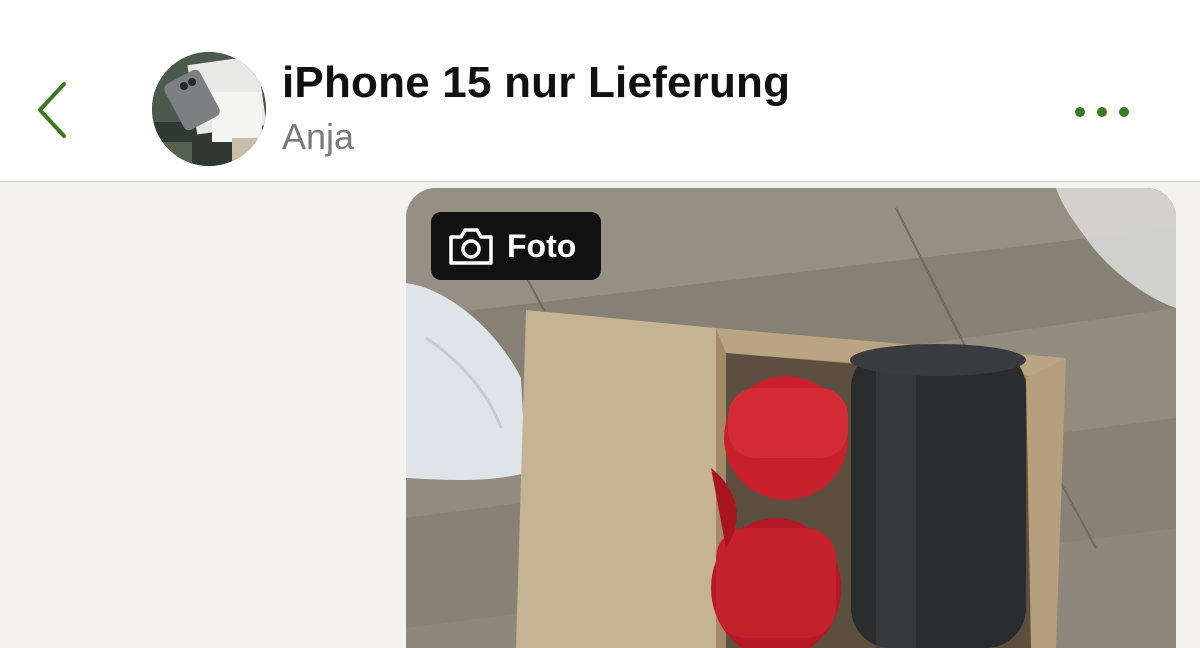  What do you see at coordinates (471, 246) in the screenshot?
I see `camera-icon` at bounding box center [471, 246].